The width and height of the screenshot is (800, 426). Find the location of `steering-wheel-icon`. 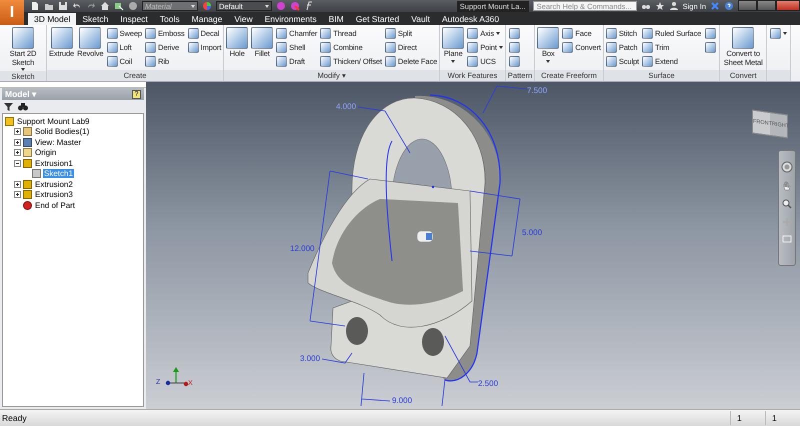

steering-wheel-icon is located at coordinates (787, 167).